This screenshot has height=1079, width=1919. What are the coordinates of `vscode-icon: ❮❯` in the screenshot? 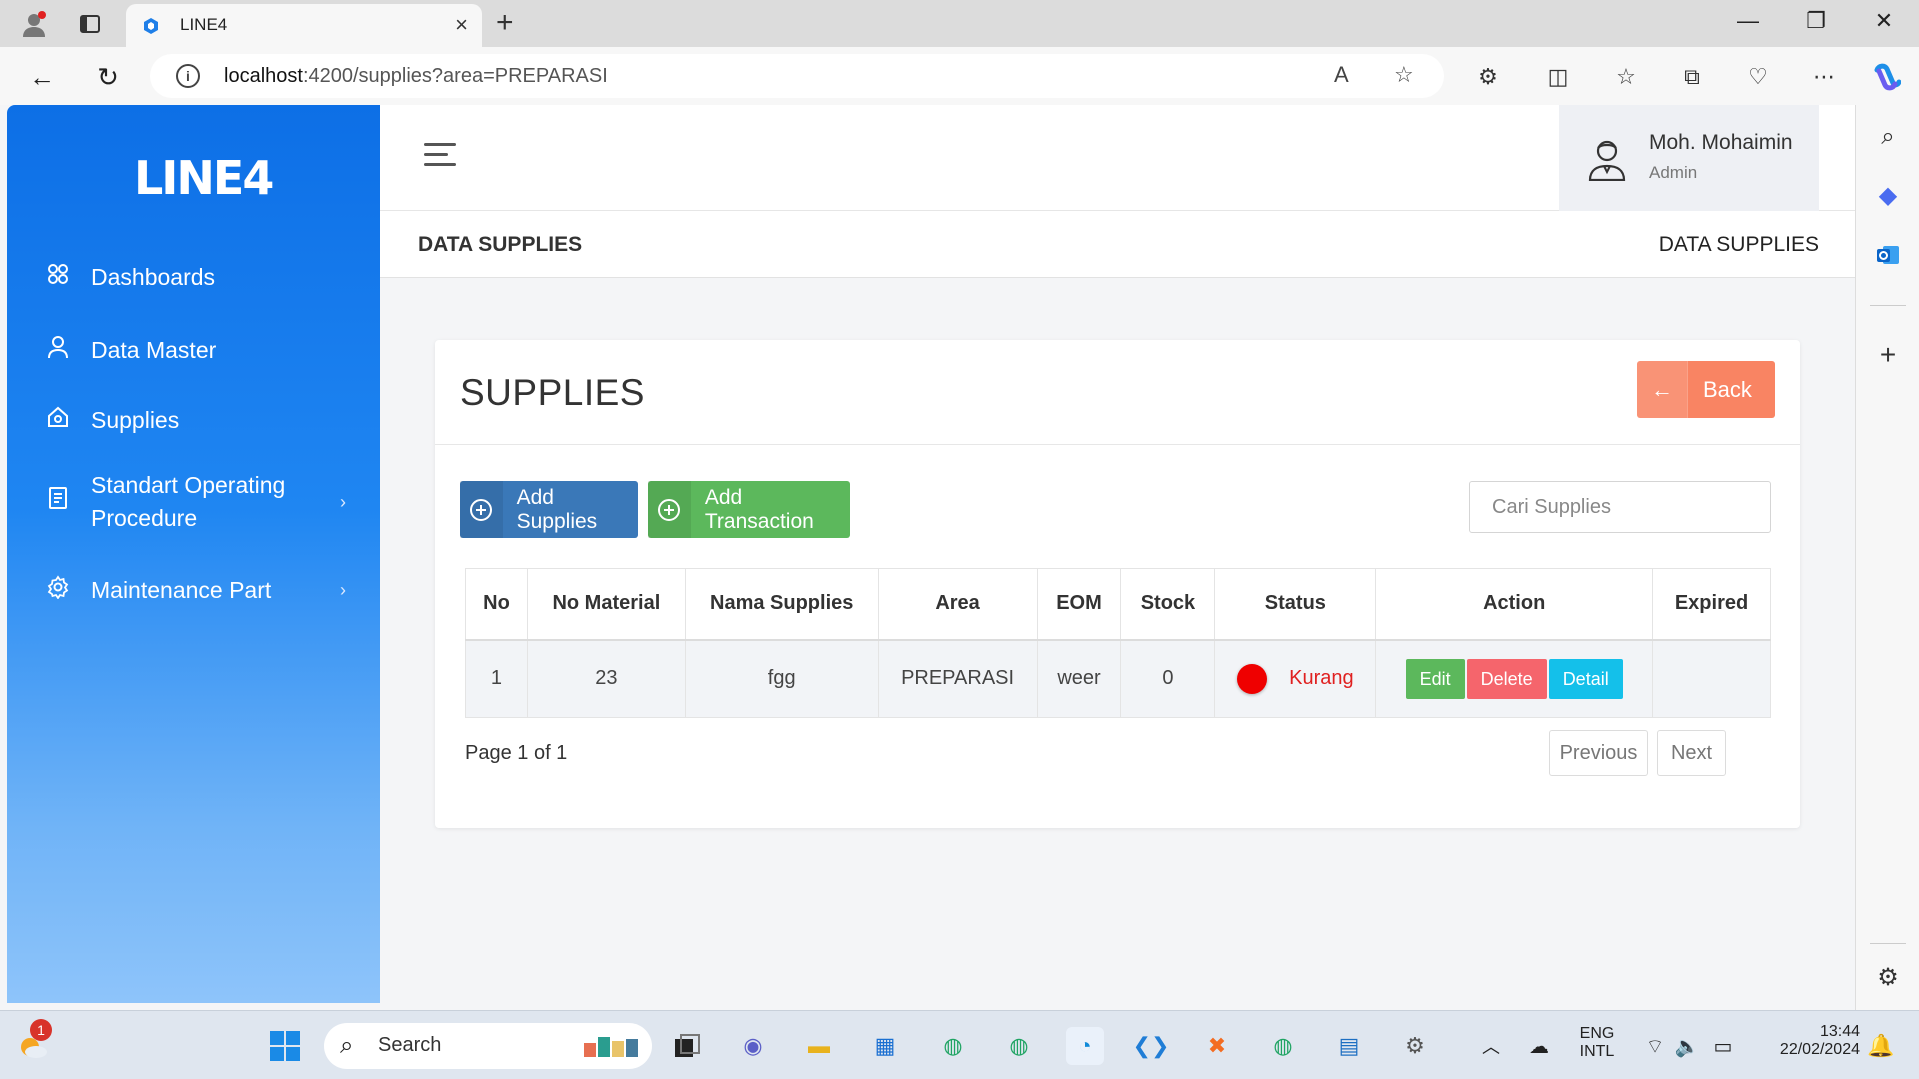 It's located at (1151, 1046).